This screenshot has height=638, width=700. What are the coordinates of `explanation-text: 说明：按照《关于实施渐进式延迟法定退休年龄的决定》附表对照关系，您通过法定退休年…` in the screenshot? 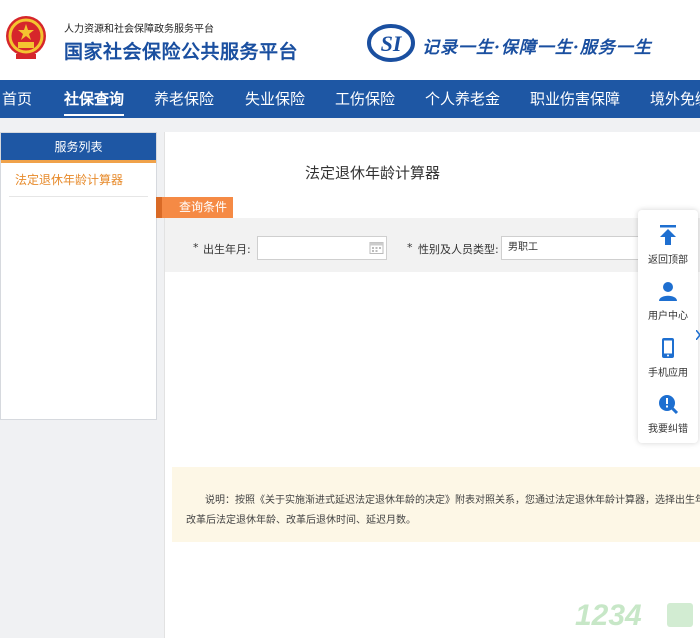 It's located at (452, 500).